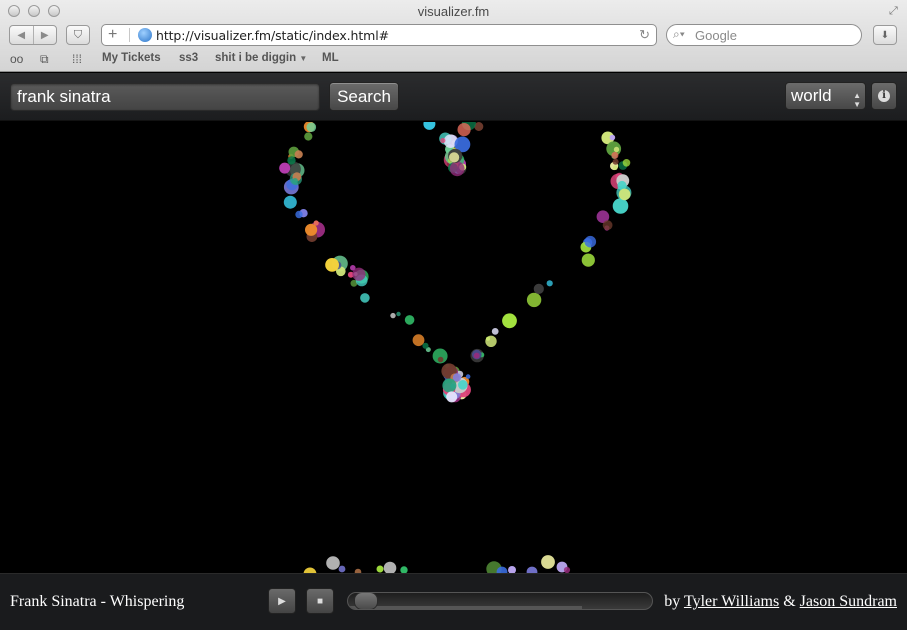  I want to click on downloads-button: ⬇, so click(885, 35).